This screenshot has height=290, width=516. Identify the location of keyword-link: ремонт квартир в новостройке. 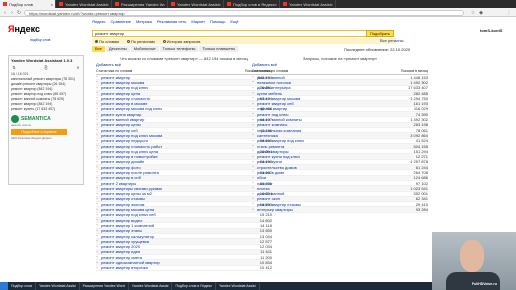
(173, 156).